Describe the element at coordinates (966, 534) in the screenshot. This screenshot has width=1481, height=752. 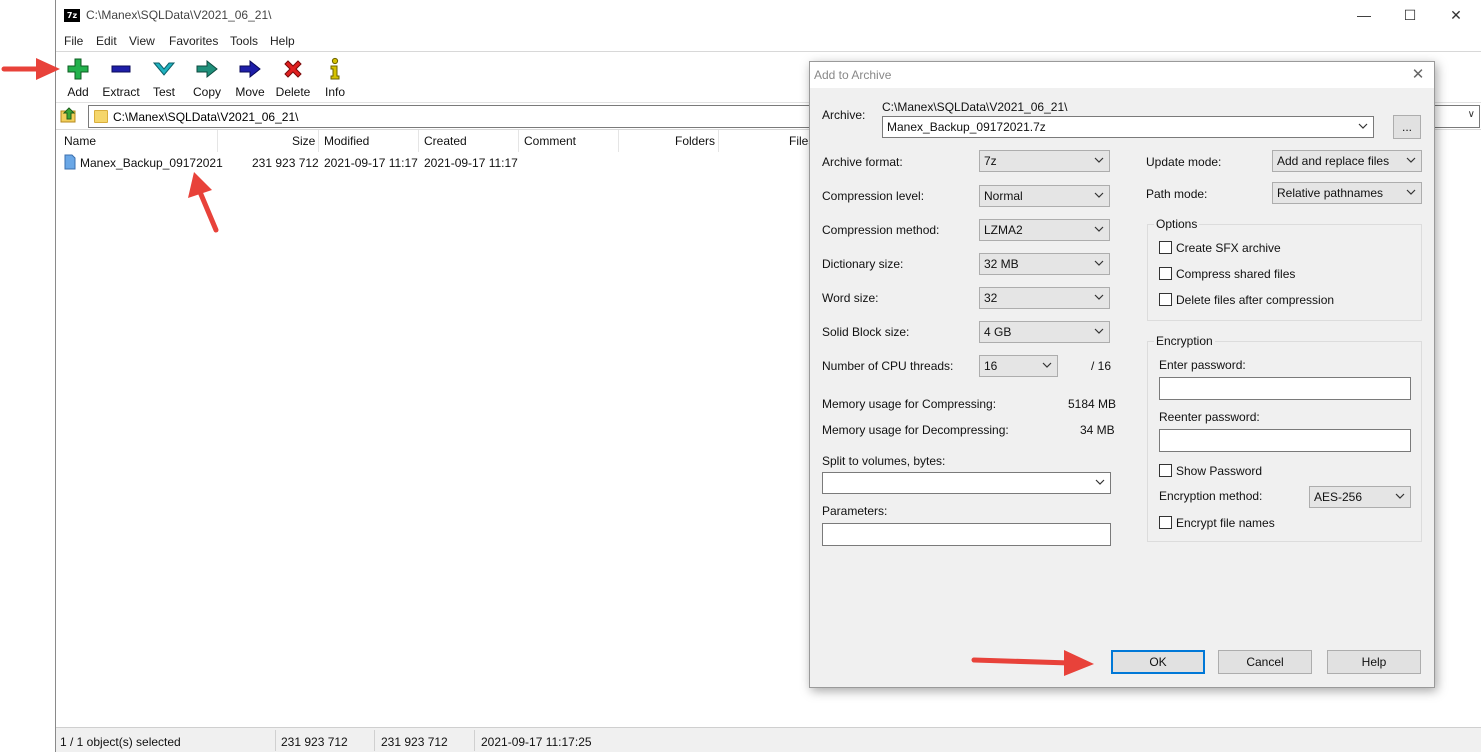
I see `parameters-input` at that location.